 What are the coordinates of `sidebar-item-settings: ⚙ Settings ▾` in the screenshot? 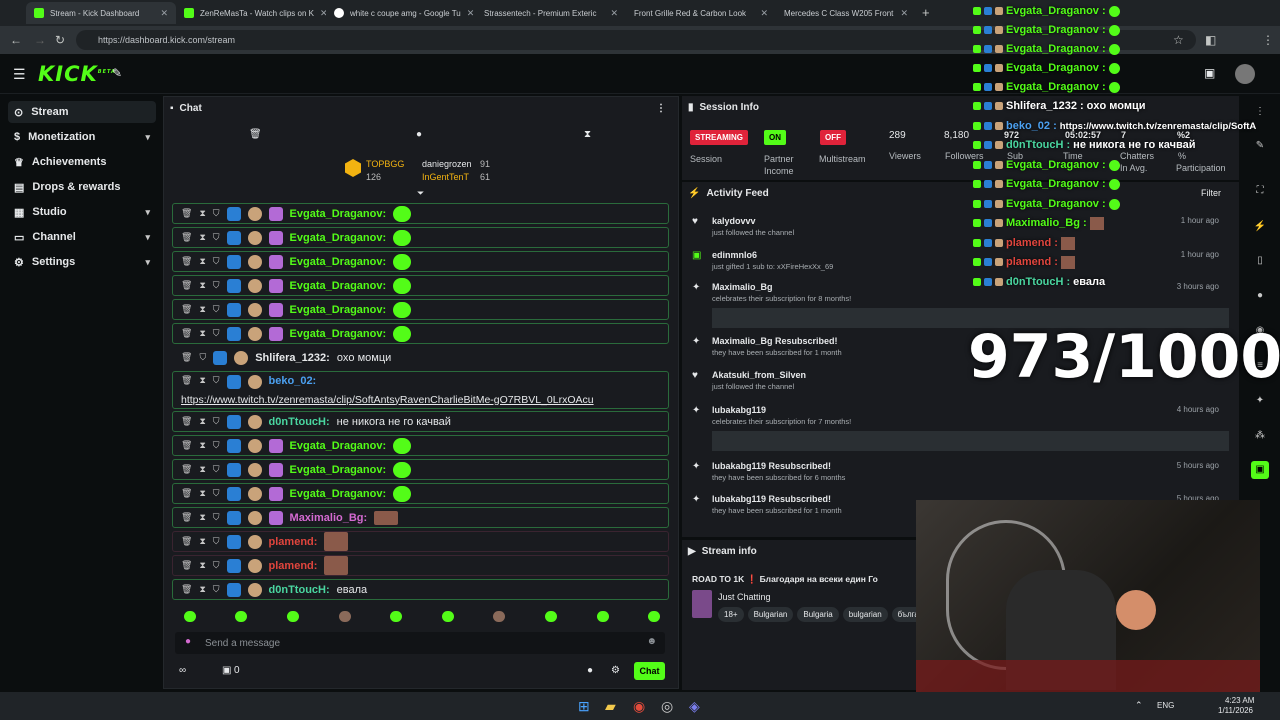 It's located at (82, 262).